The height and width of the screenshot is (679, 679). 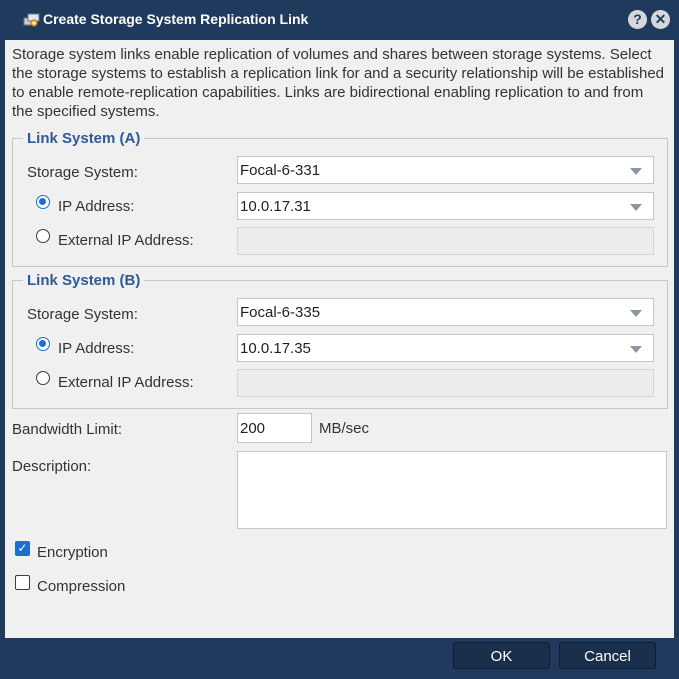 I want to click on bandwidth-input: 200, so click(x=274, y=428).